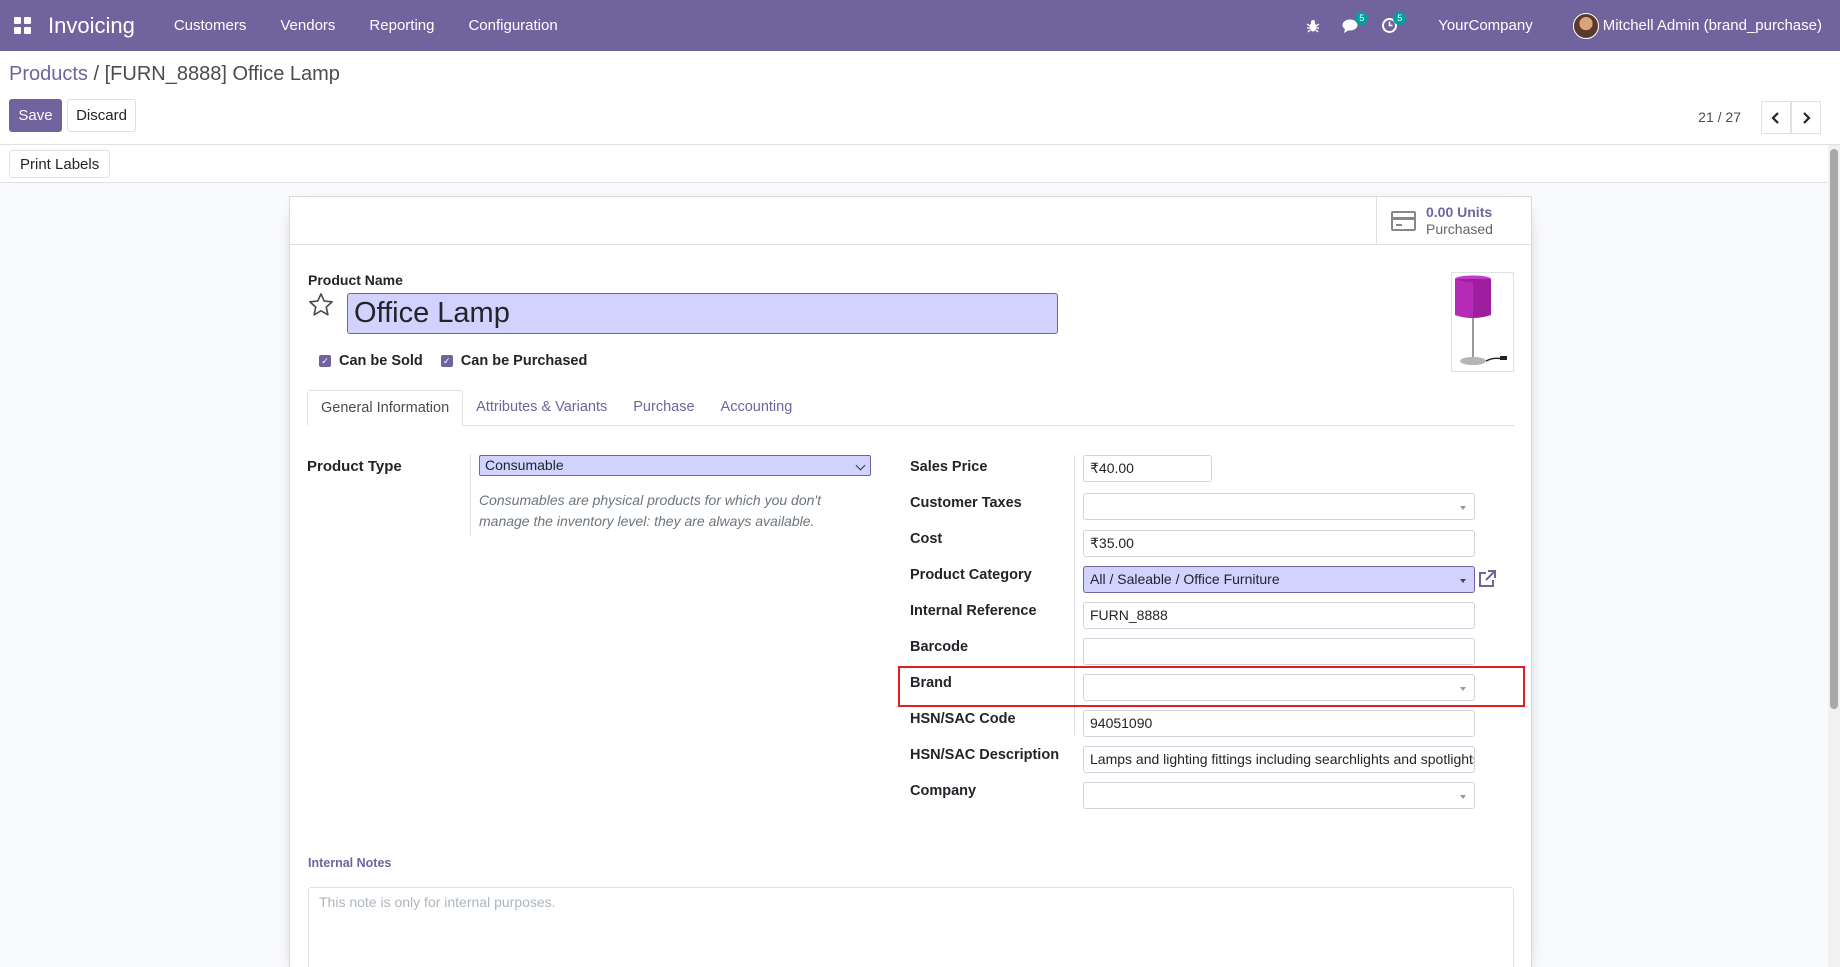  I want to click on cost-label: Cost, so click(926, 539).